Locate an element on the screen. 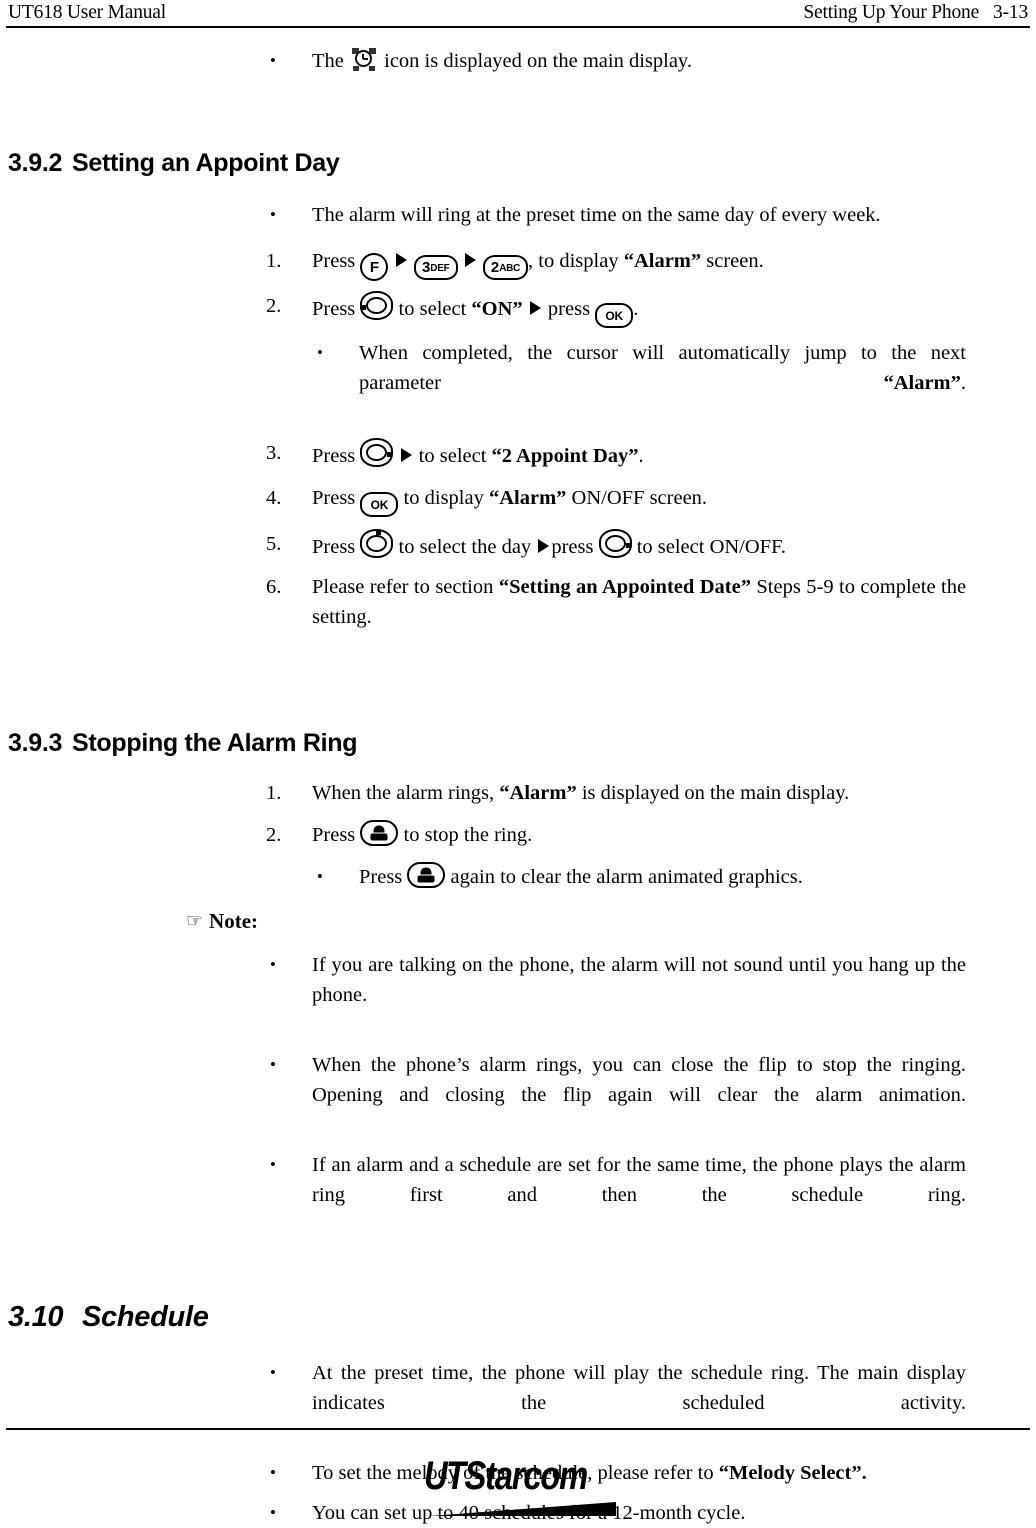 Image resolution: width=1036 pixels, height=1528 pixels. step-marker: 1. is located at coordinates (274, 261).